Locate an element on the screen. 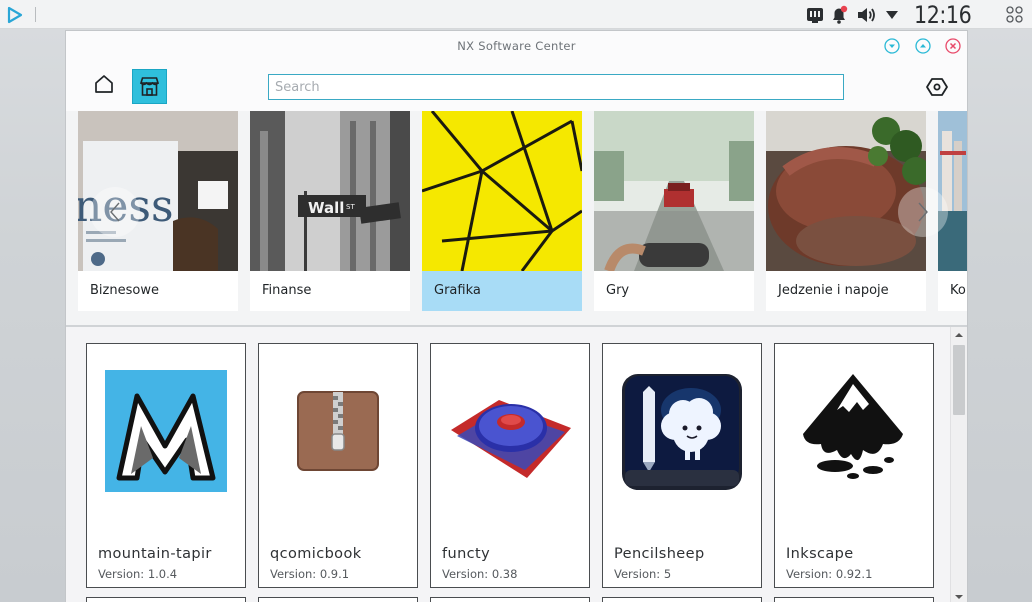 The width and height of the screenshot is (1032, 602). svg-text: Wall is located at coordinates (326, 208).